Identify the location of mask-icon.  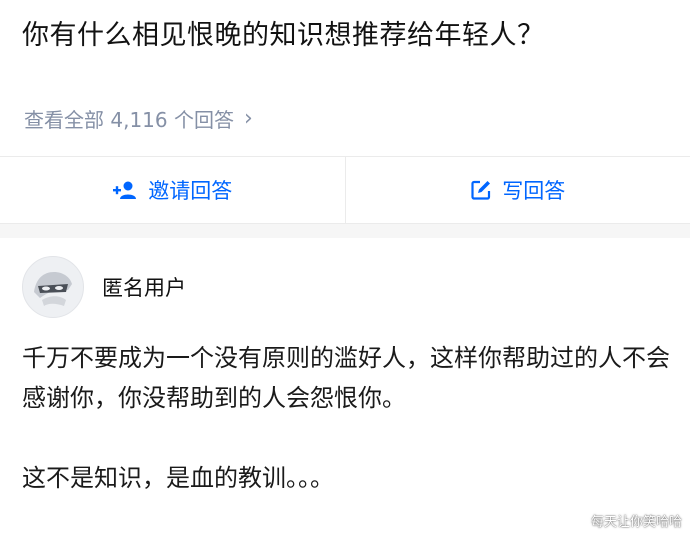
(53, 289).